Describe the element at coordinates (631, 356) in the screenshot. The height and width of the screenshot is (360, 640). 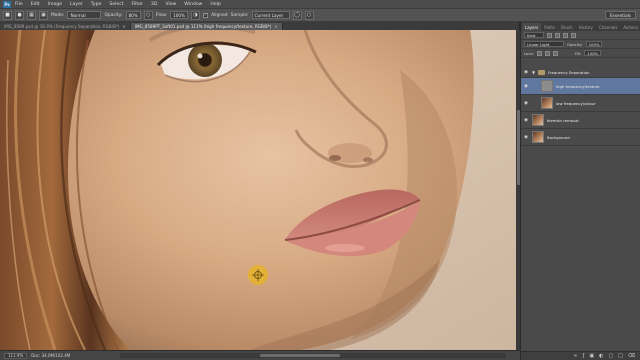
I see `trash-icon: ⌫` at that location.